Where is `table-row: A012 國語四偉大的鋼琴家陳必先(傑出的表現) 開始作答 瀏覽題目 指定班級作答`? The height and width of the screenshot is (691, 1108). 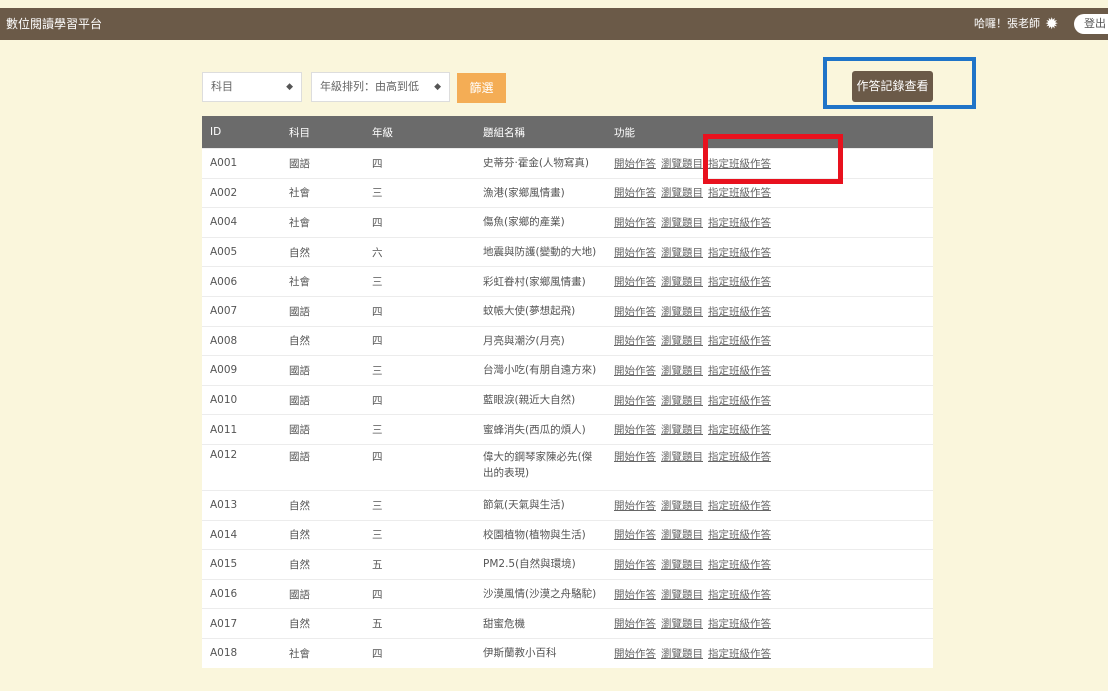 table-row: A012 國語四偉大的鋼琴家陳必先(傑出的表現) 開始作答 瀏覽題目 指定班級作答 is located at coordinates (567, 467).